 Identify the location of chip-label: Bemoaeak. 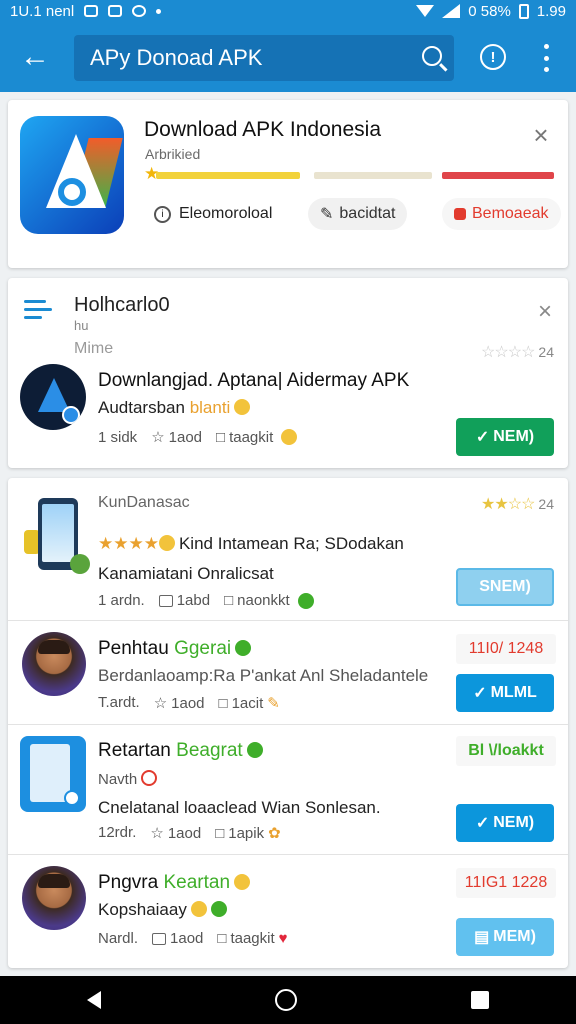
(510, 213).